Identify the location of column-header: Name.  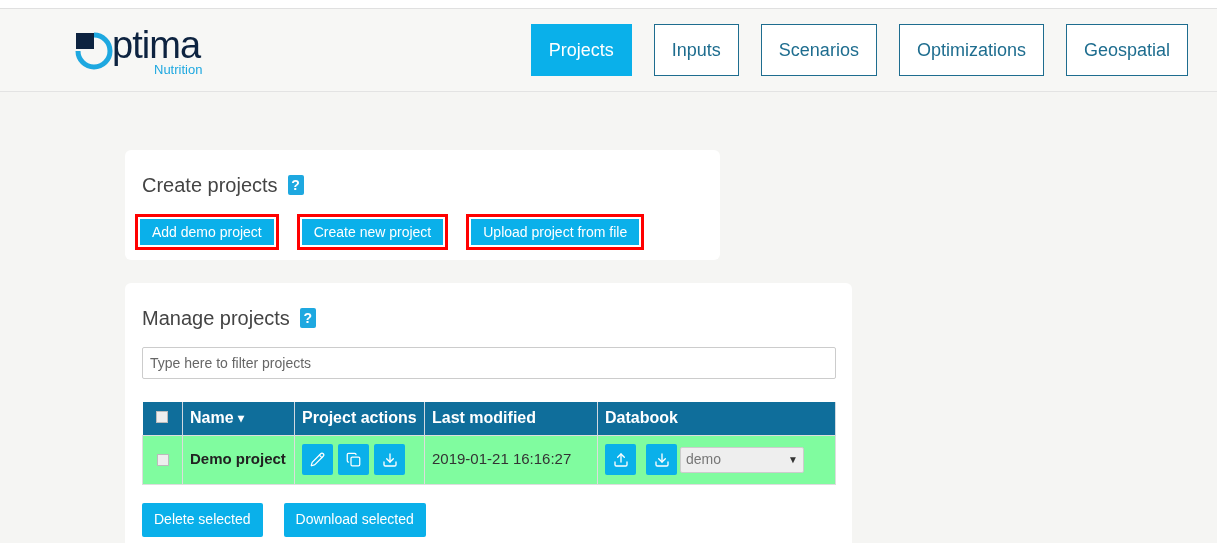
(212, 418).